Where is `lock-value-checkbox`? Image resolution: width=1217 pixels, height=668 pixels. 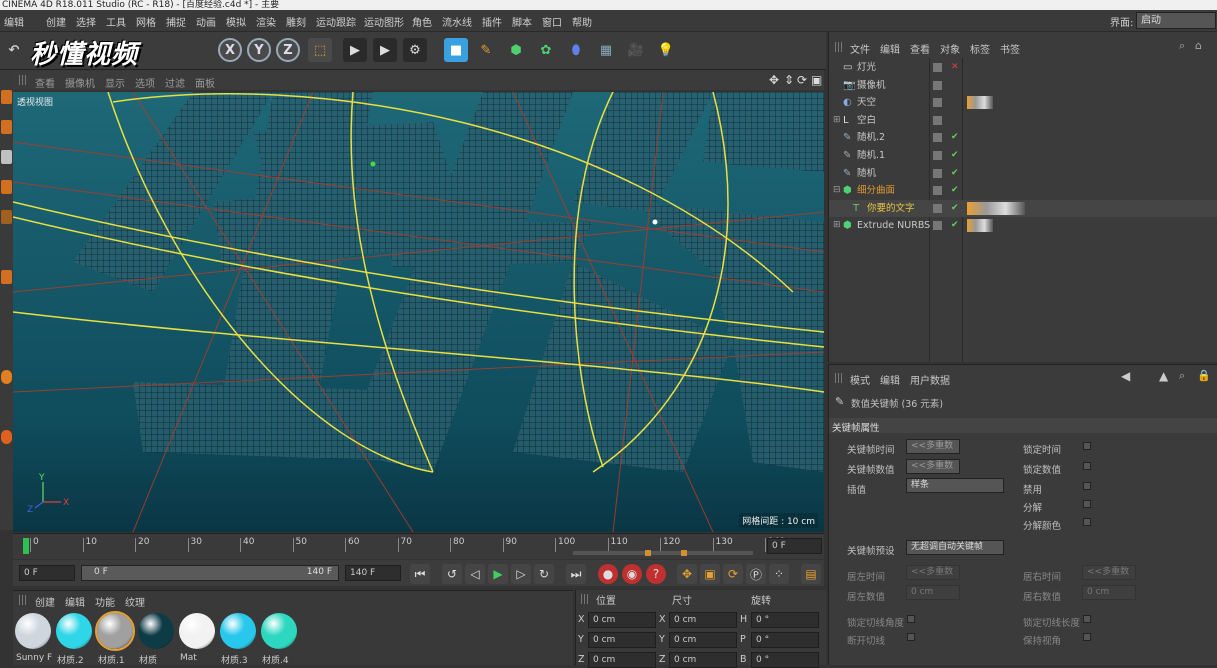 lock-value-checkbox is located at coordinates (1087, 466).